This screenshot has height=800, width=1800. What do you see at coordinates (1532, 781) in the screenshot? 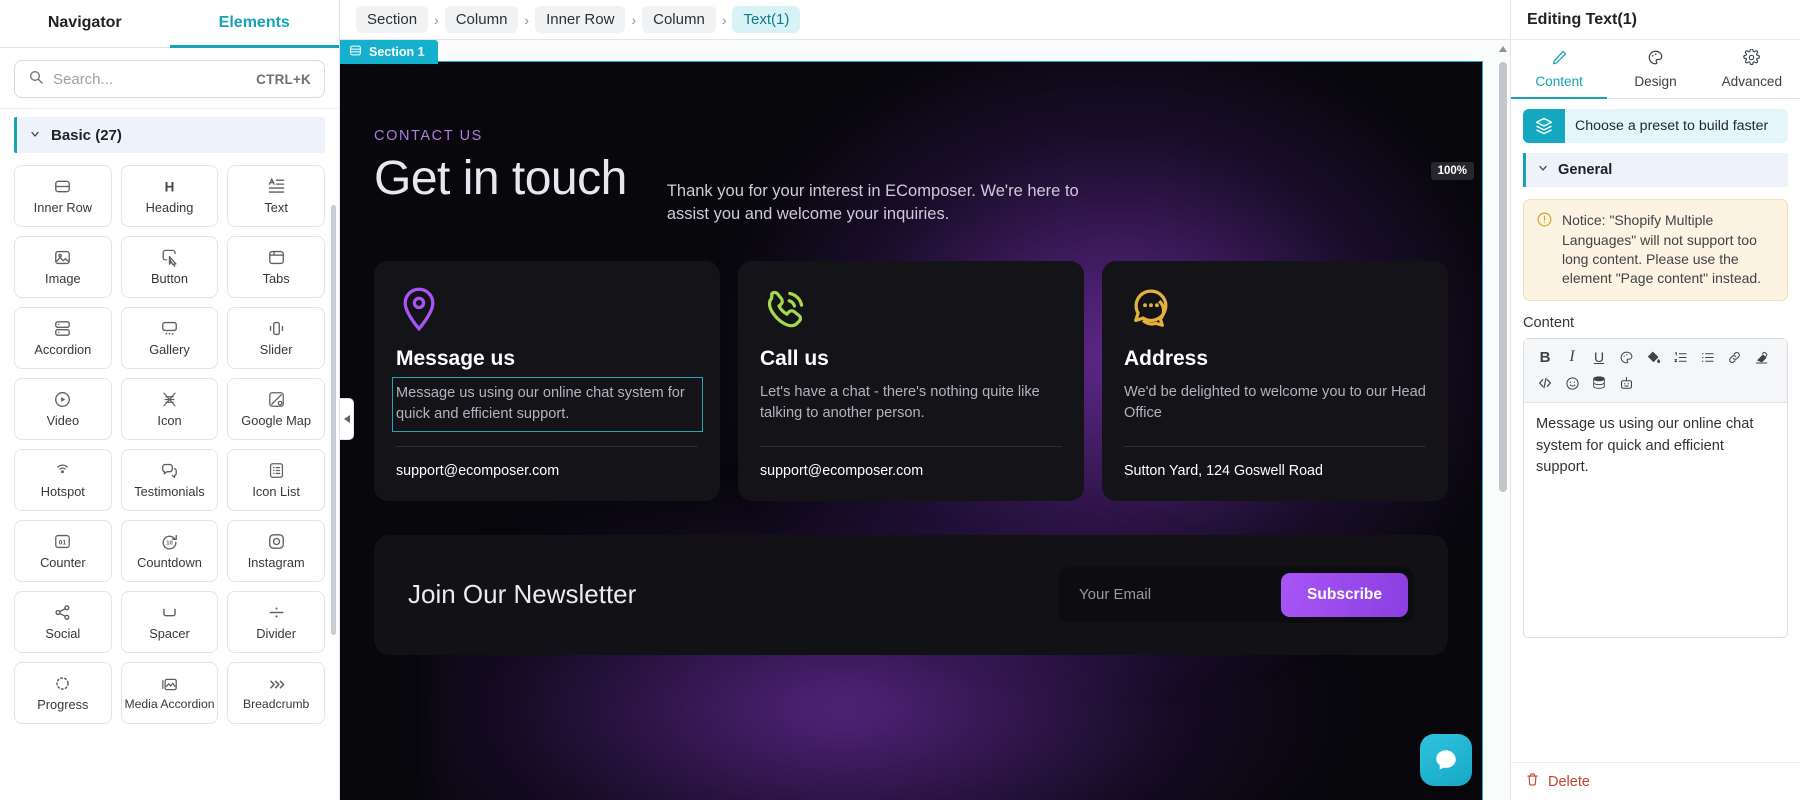
I see `trash-icon` at bounding box center [1532, 781].